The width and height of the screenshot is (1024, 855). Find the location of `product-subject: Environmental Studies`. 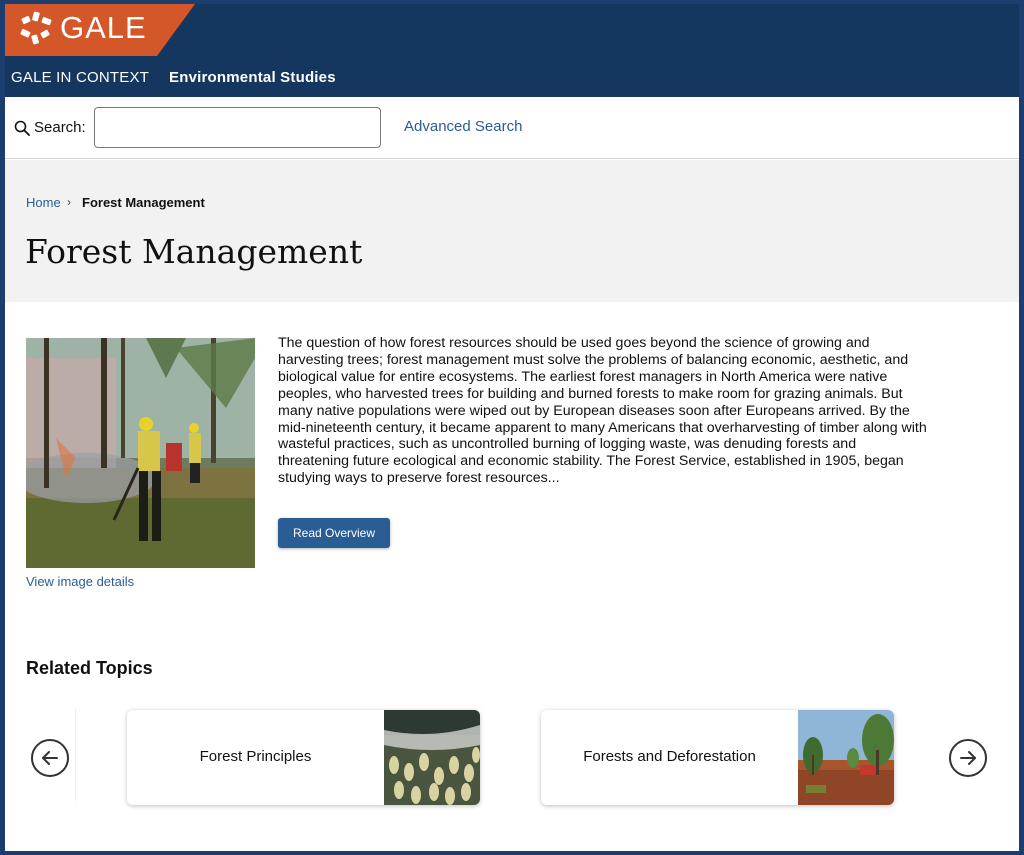

product-subject: Environmental Studies is located at coordinates (252, 77).